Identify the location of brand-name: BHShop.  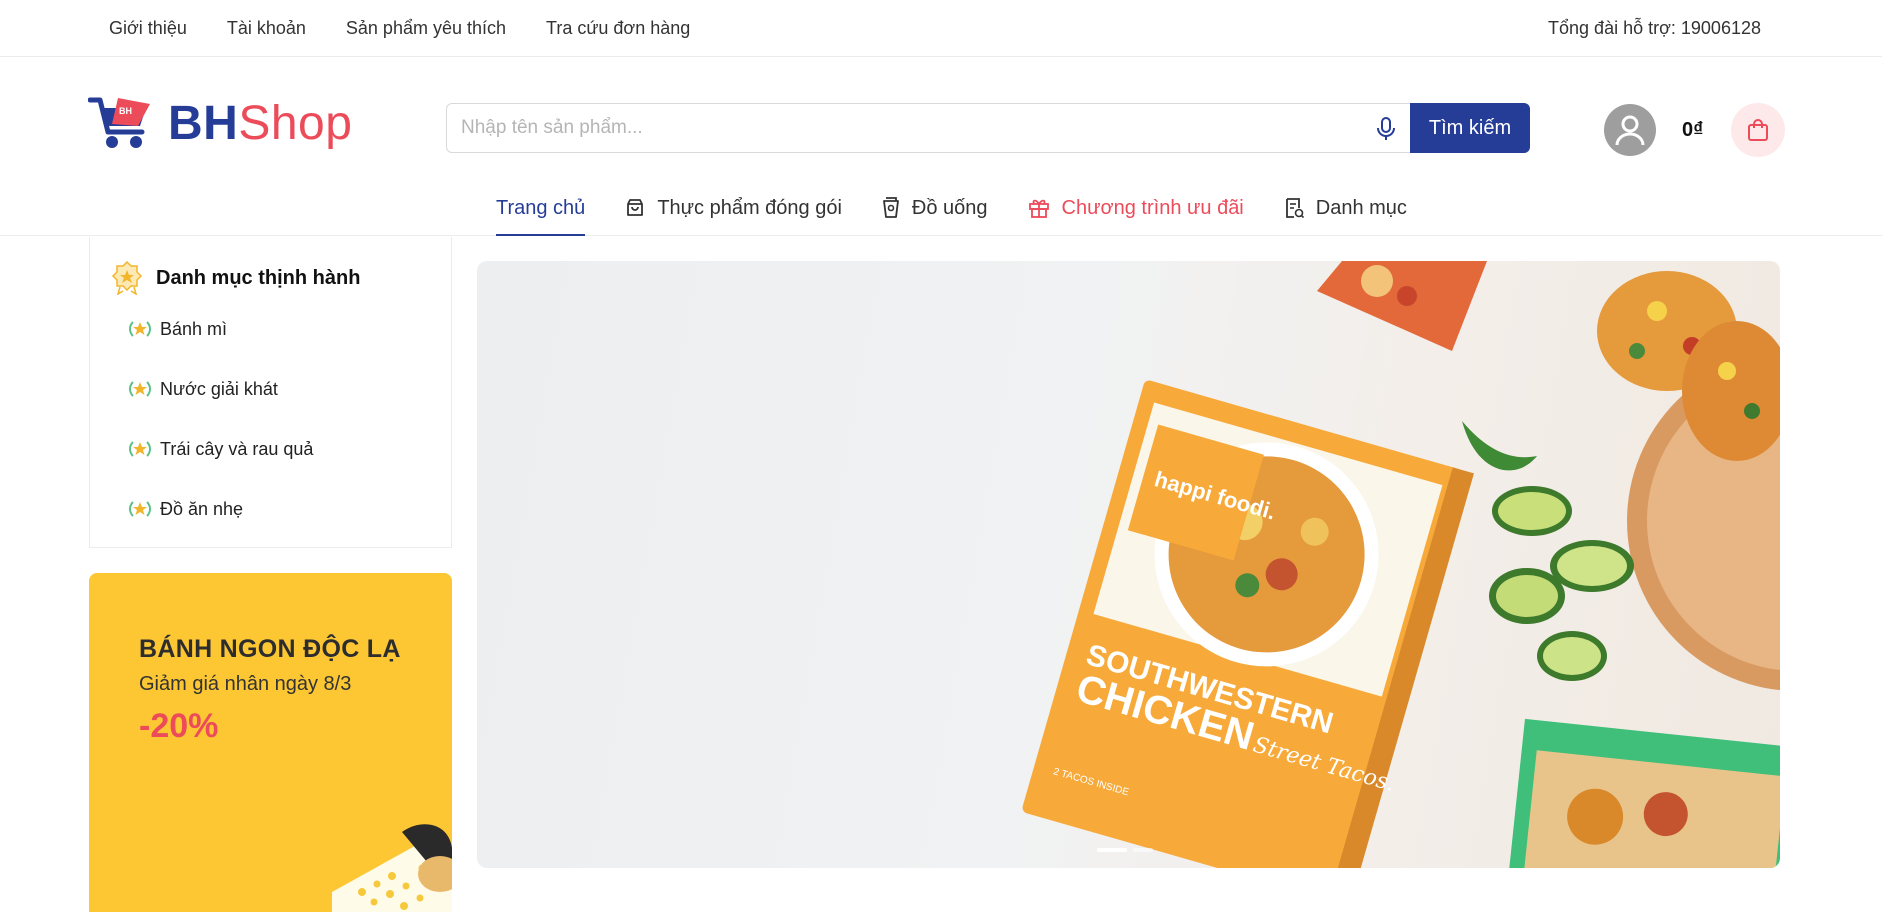
(260, 123).